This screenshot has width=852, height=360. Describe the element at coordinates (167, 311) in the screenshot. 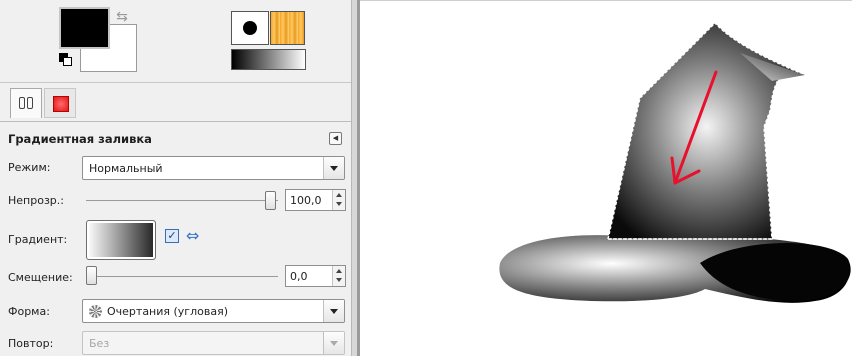

I see `shape-value: Очертания (угловая)` at that location.